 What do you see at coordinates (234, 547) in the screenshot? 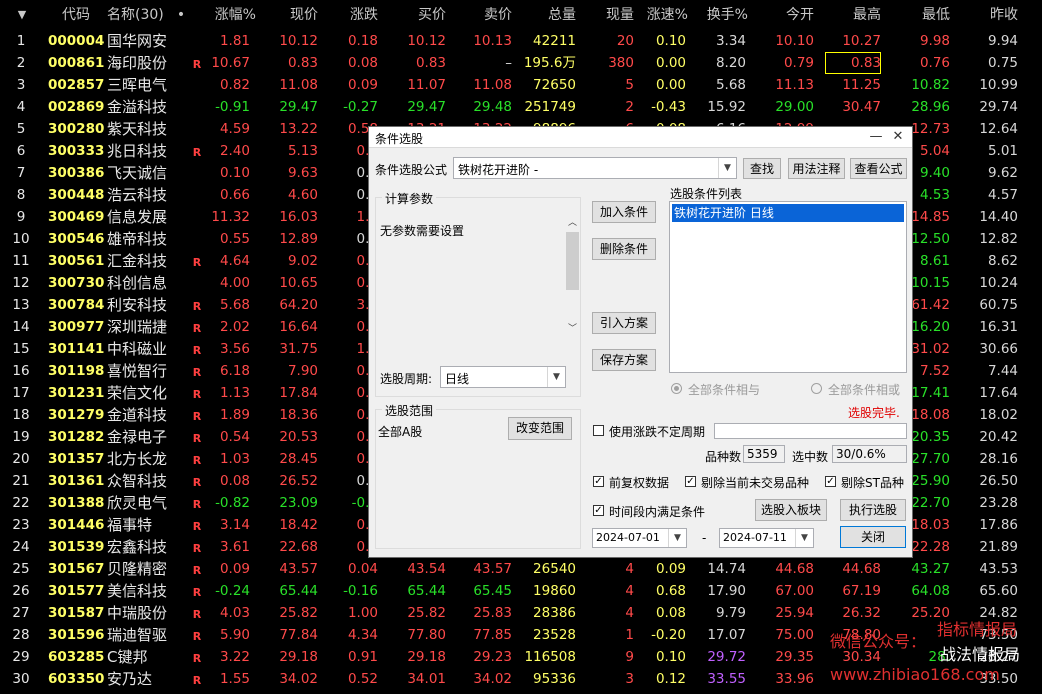
I see `table-cell: 3.61` at bounding box center [234, 547].